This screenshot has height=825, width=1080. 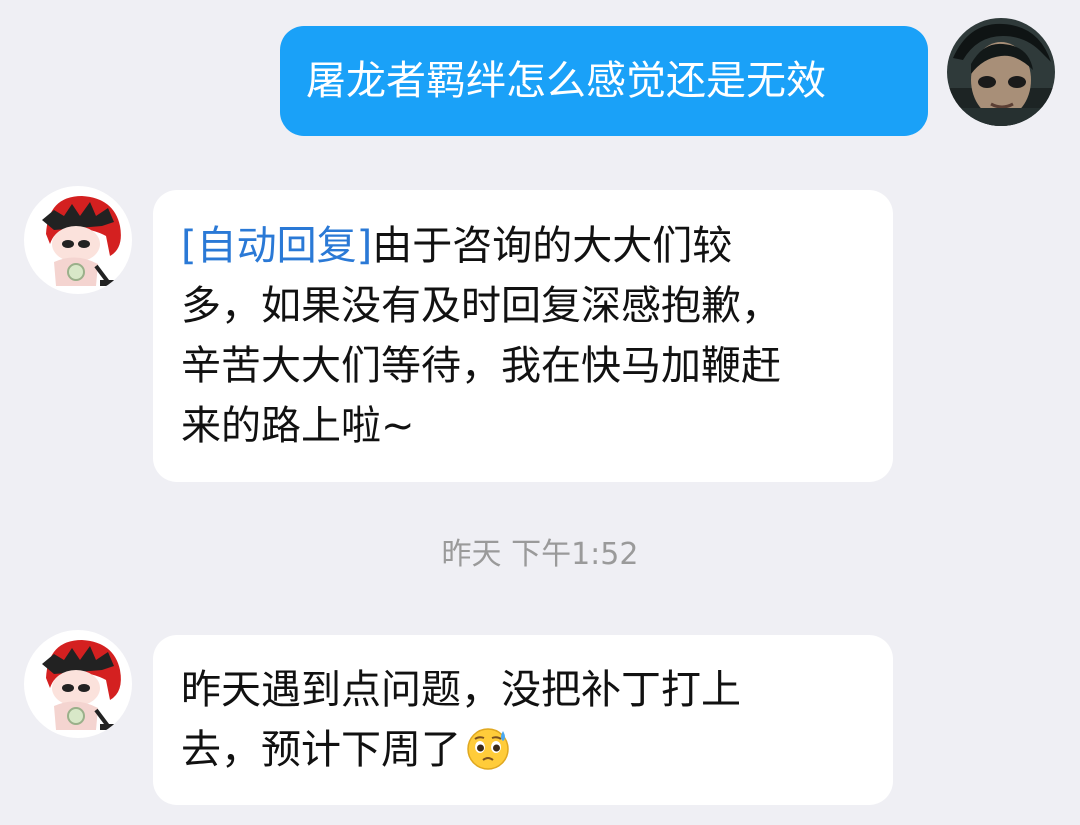 I want to click on auto-reply-tag: [自动回复], so click(x=277, y=246).